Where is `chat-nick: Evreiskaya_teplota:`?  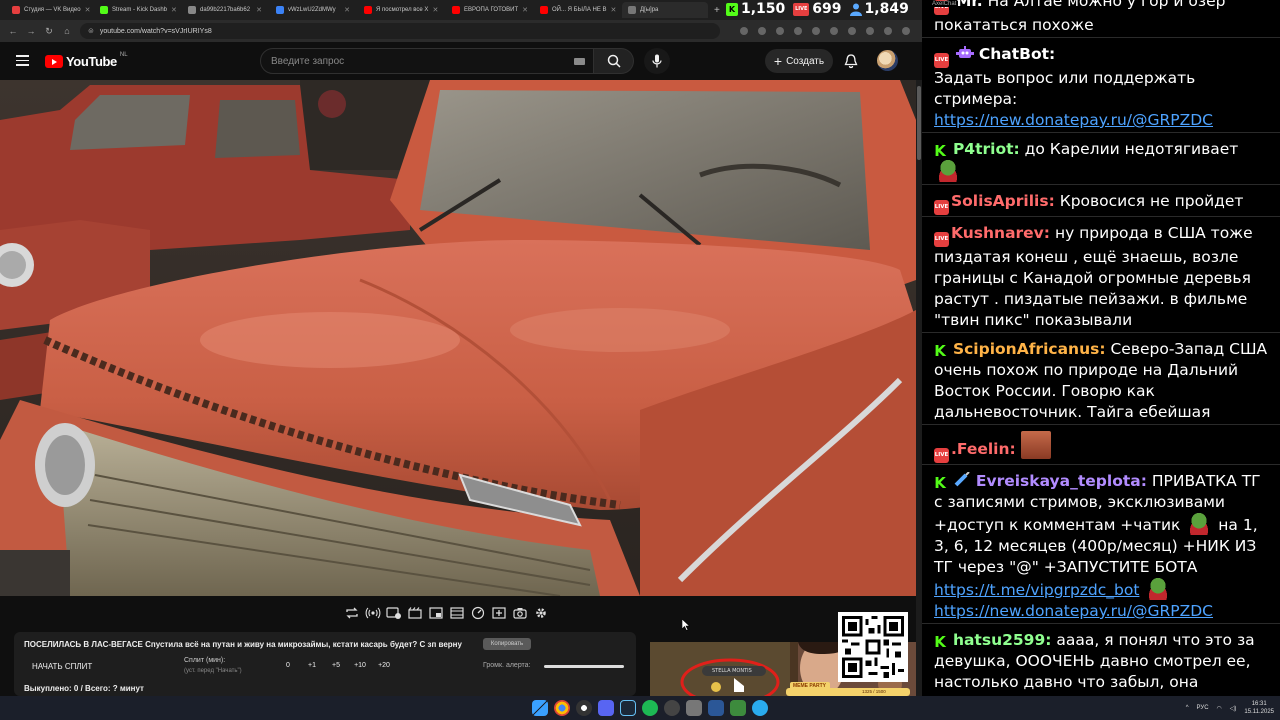 chat-nick: Evreiskaya_teplota: is located at coordinates (1061, 481).